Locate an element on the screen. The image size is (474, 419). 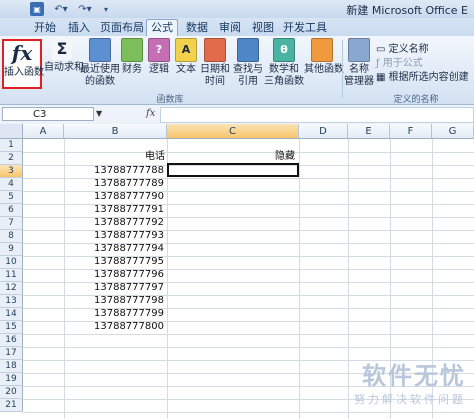
tab-home: 开始 is located at coordinates (45, 28).